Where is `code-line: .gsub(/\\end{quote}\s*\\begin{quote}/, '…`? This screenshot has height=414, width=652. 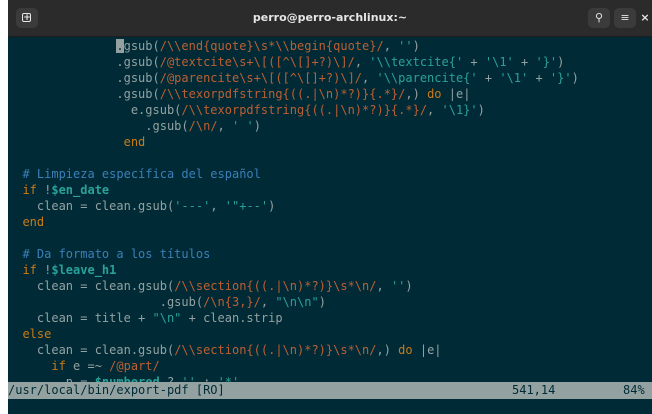
code-line: .gsub(/\\end{quote}\s*\\begin{quote}/, '… is located at coordinates (214, 46).